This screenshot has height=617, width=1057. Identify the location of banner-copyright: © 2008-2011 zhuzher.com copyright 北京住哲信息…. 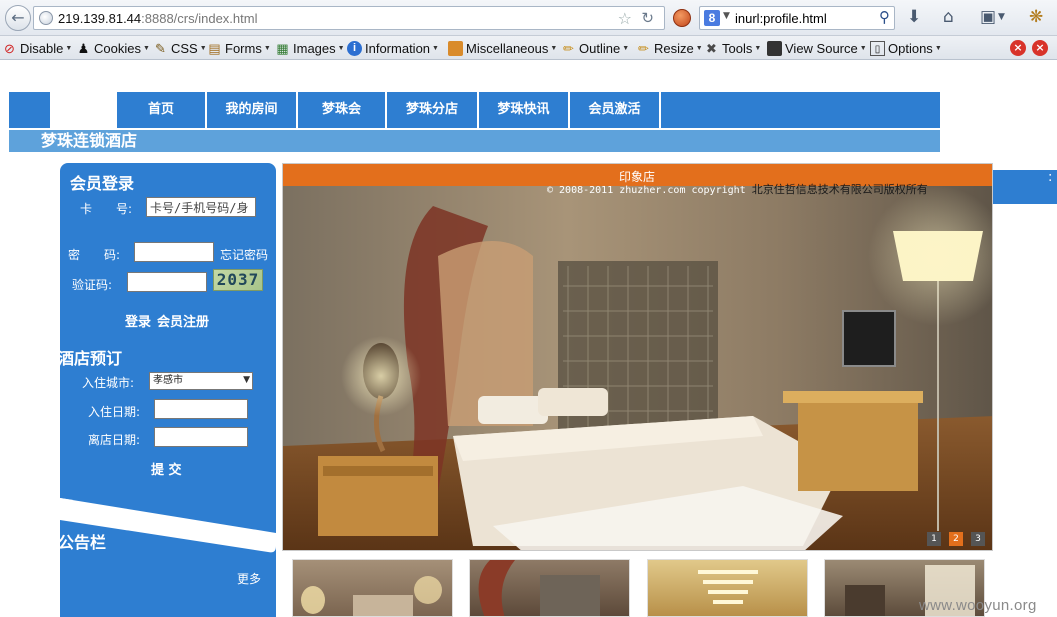
(737, 189).